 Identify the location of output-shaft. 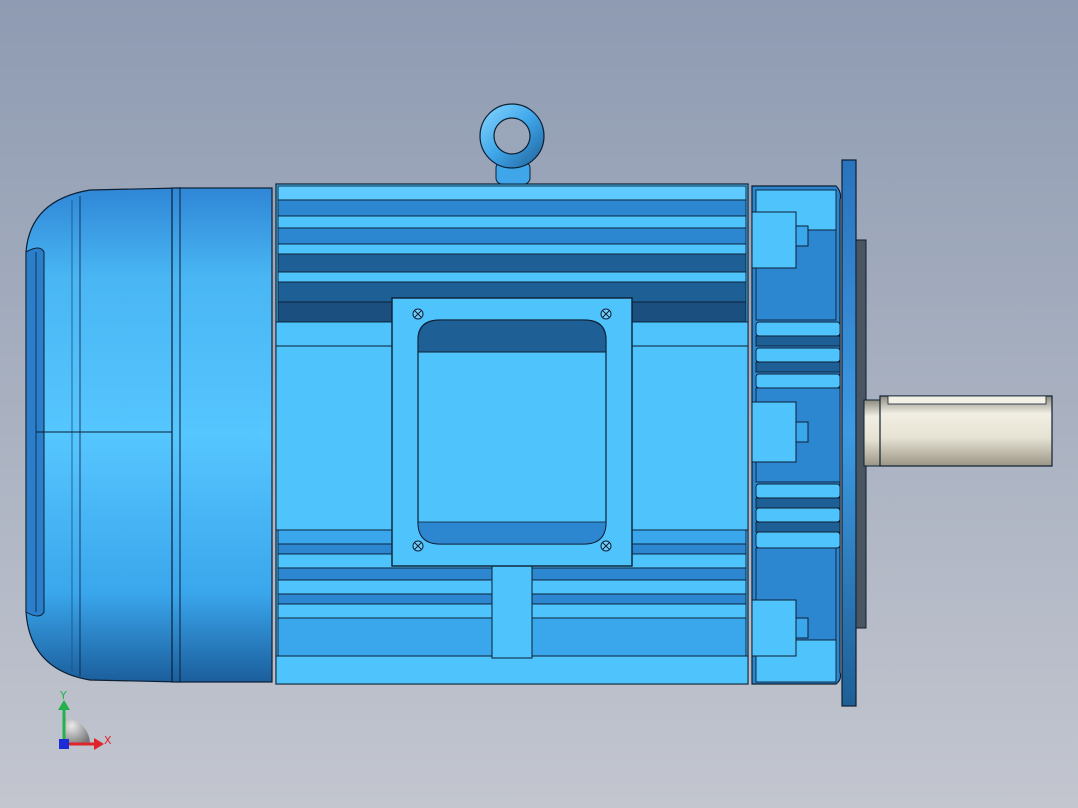
(958, 431).